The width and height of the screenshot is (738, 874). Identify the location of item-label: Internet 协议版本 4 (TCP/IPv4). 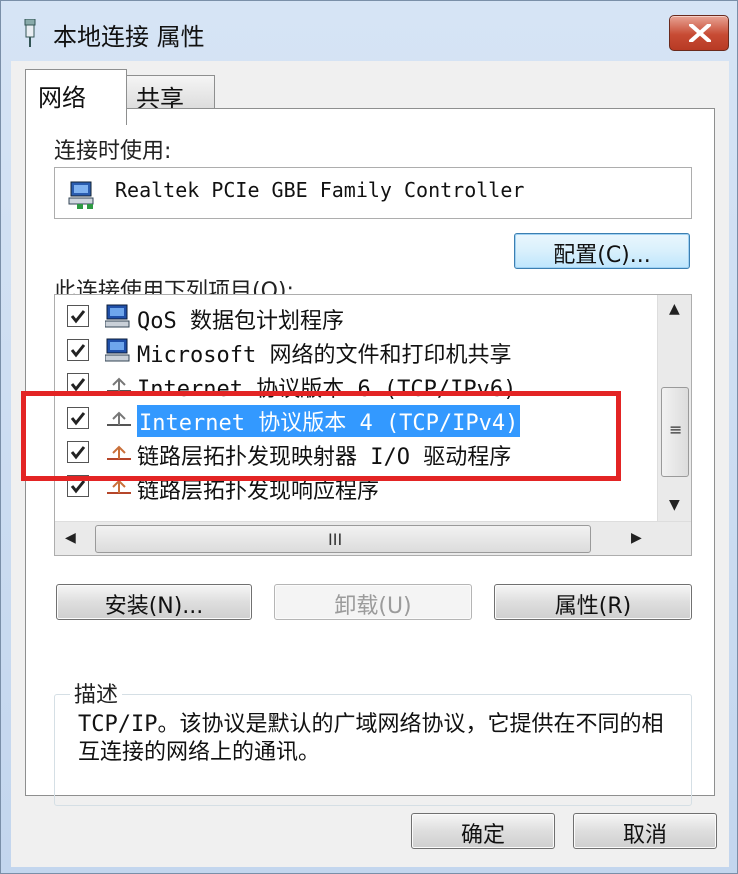
(329, 421).